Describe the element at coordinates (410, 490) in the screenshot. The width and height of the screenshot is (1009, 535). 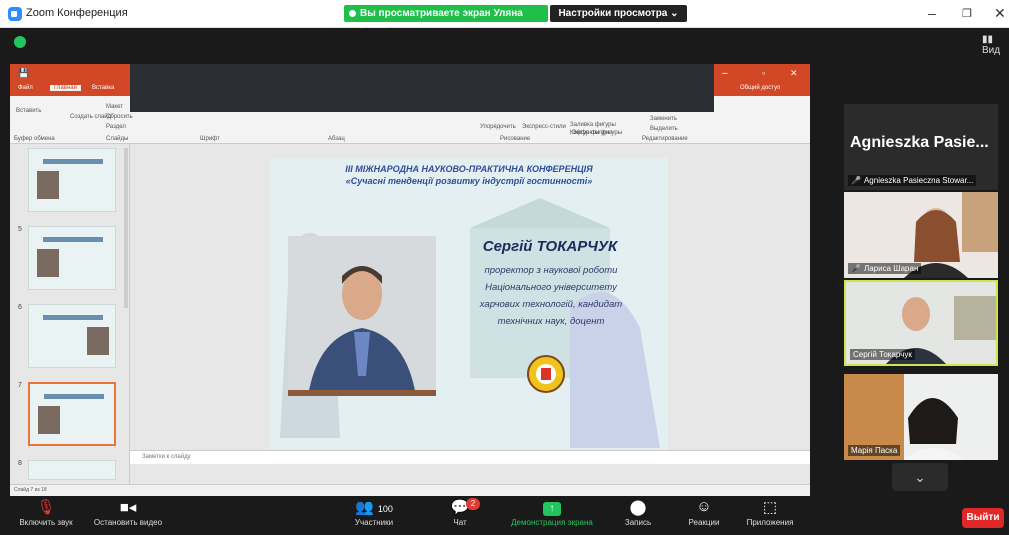
I see `ppt-statusbar: Слайд 7 из 18` at that location.